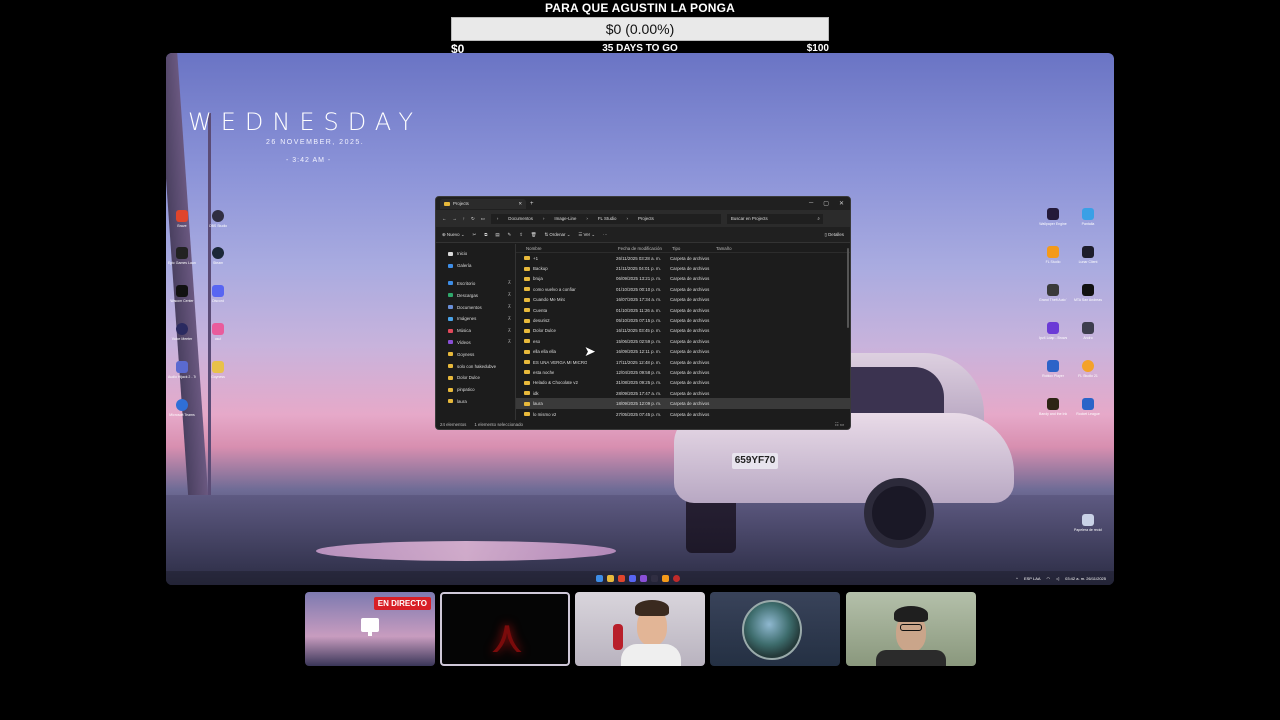 The height and width of the screenshot is (720, 1280). What do you see at coordinates (473, 219) in the screenshot?
I see `refresh-icon: ↻` at bounding box center [473, 219].